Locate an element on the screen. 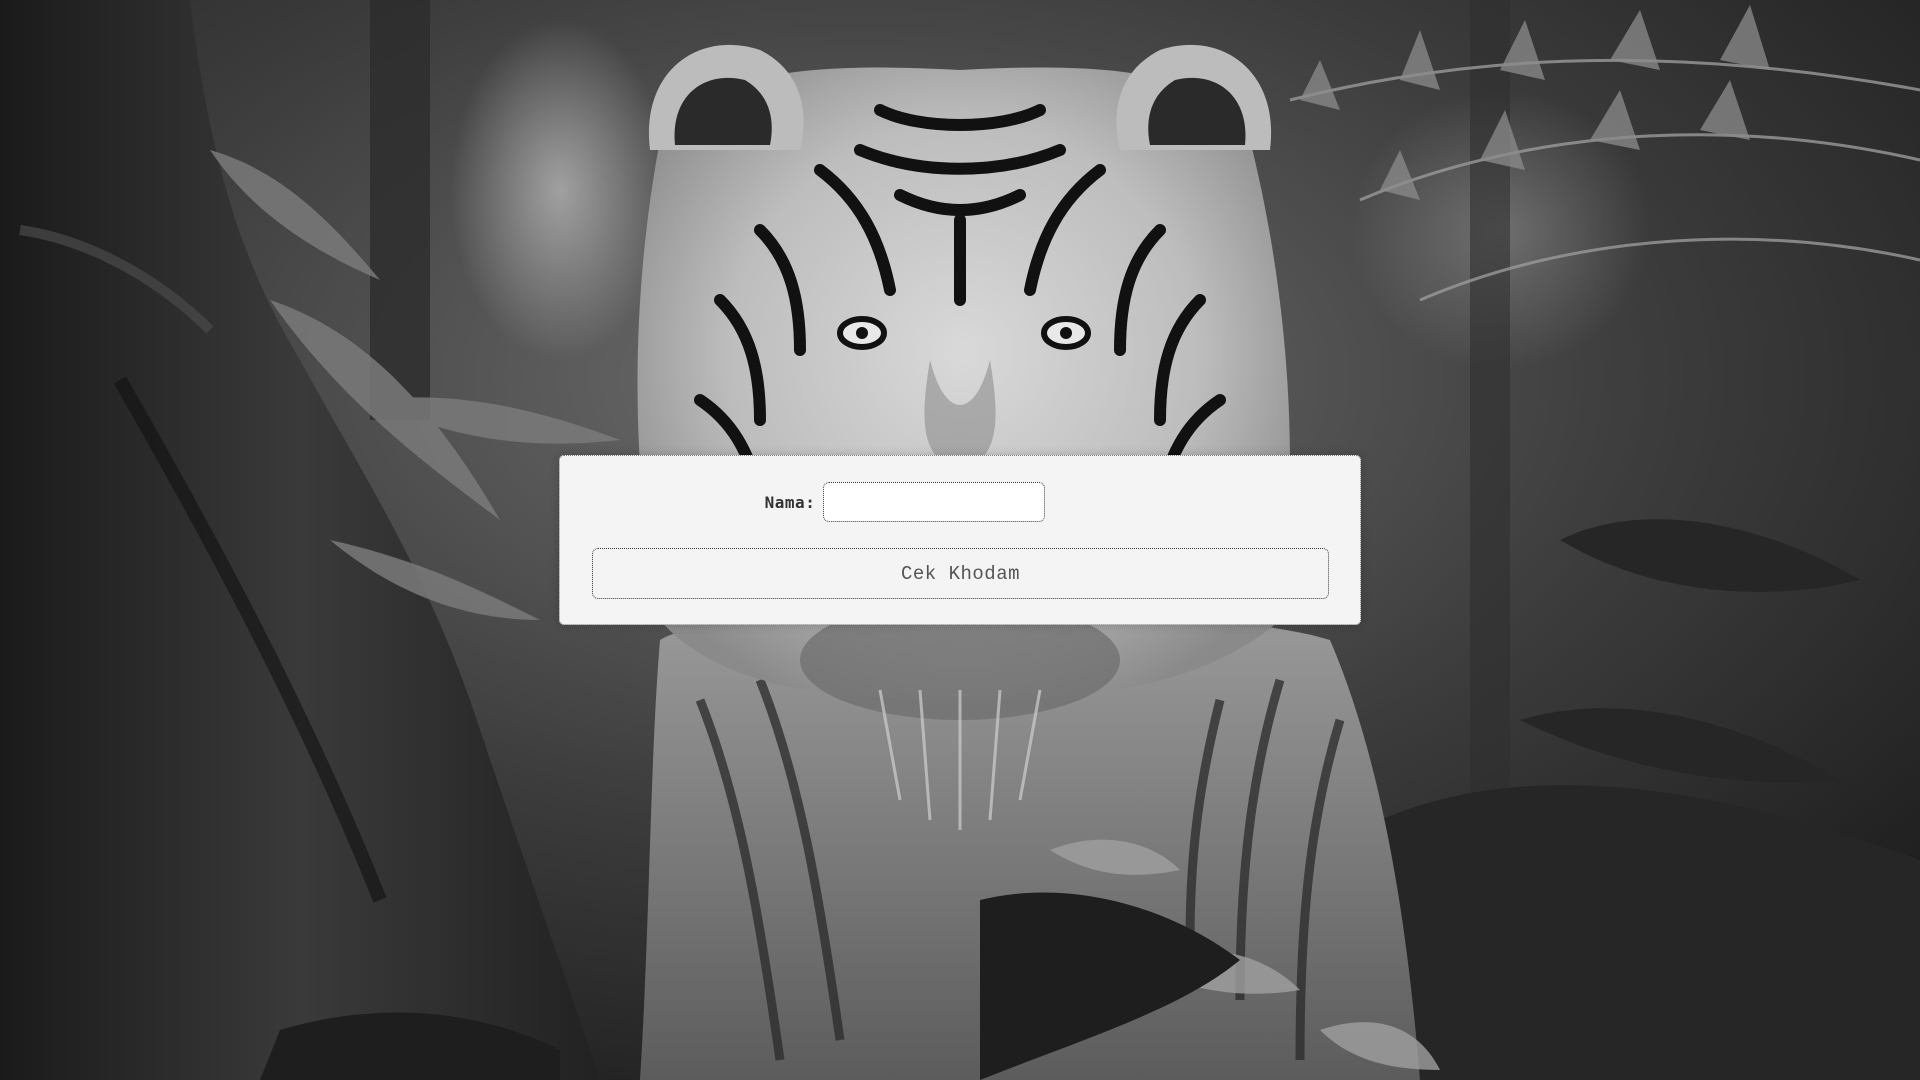 This screenshot has height=1080, width=1920. name-input is located at coordinates (934, 502).